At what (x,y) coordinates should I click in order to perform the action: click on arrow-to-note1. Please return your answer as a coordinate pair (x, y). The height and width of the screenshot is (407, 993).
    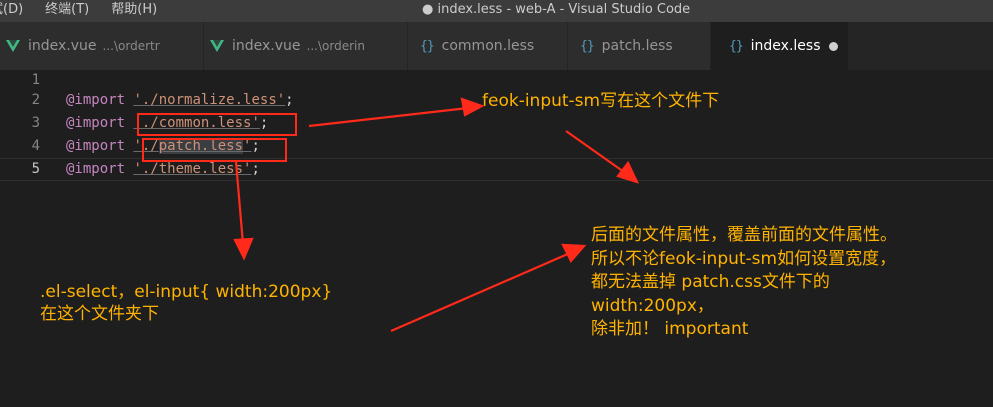
    Looking at the image, I should click on (388, 117).